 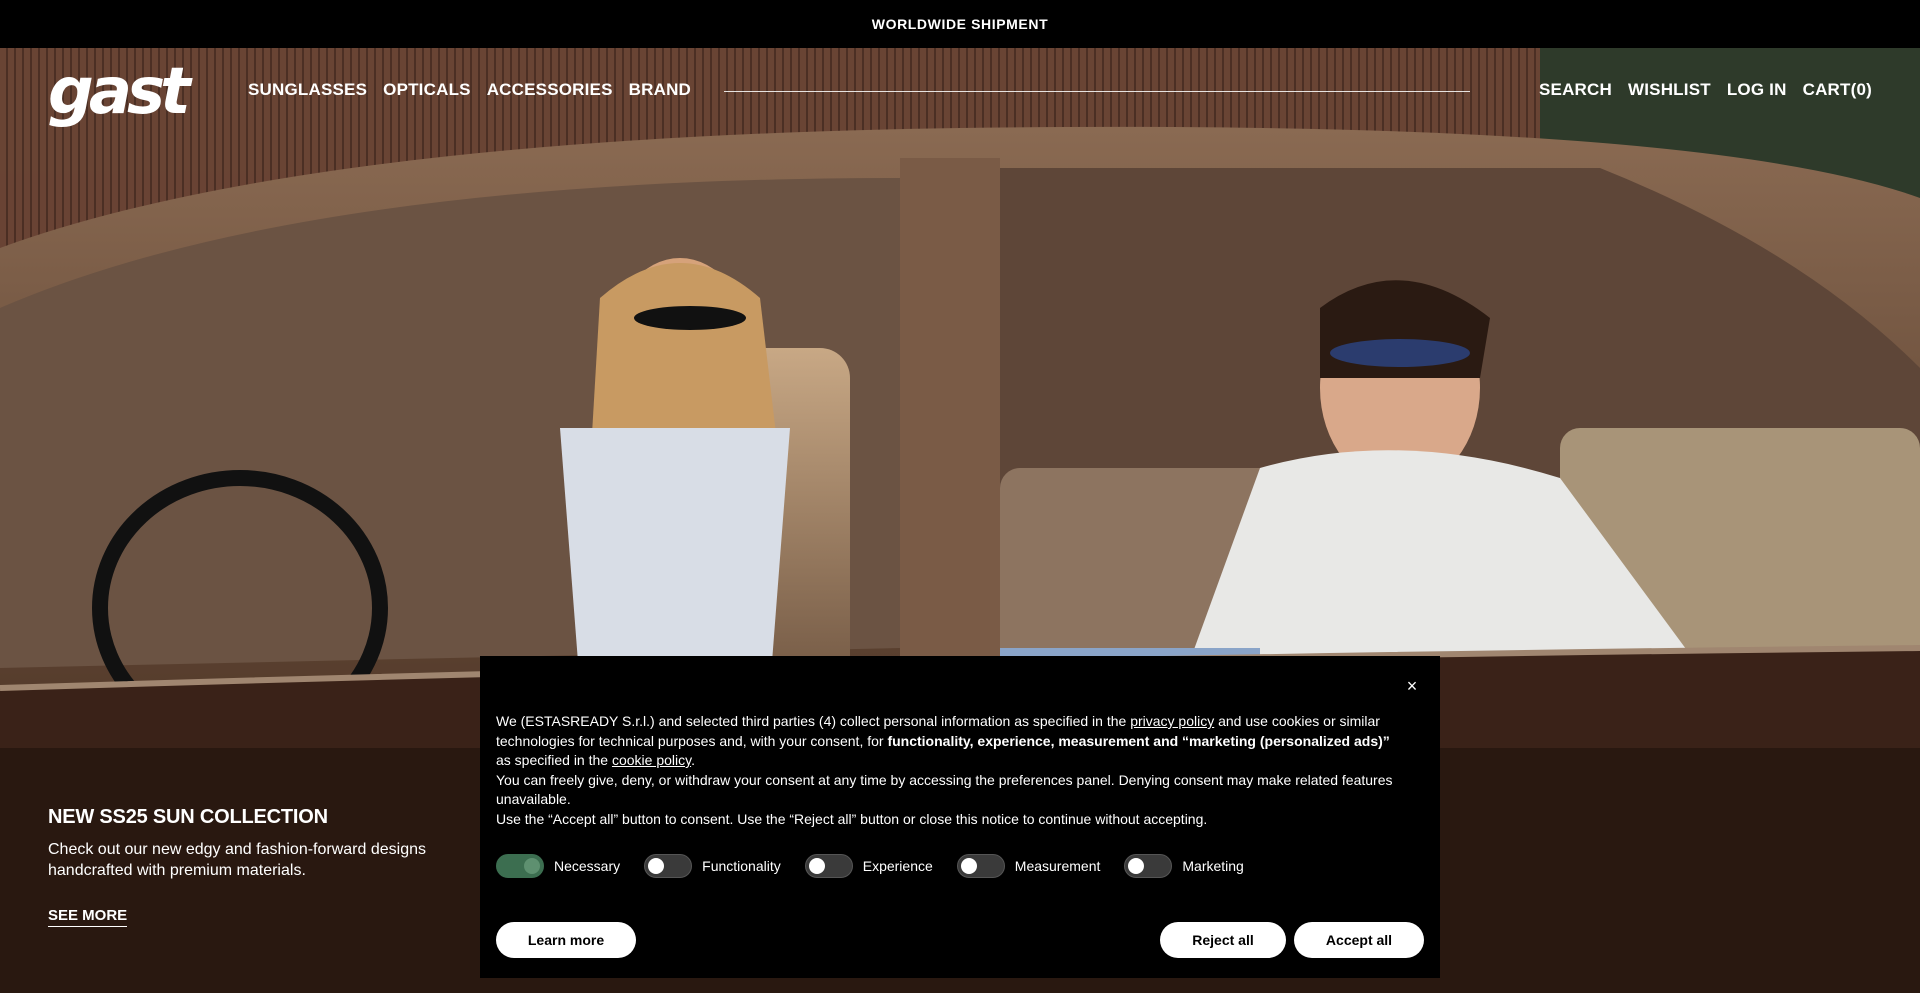 I want to click on toggle-label: Measurement, so click(x=1057, y=866).